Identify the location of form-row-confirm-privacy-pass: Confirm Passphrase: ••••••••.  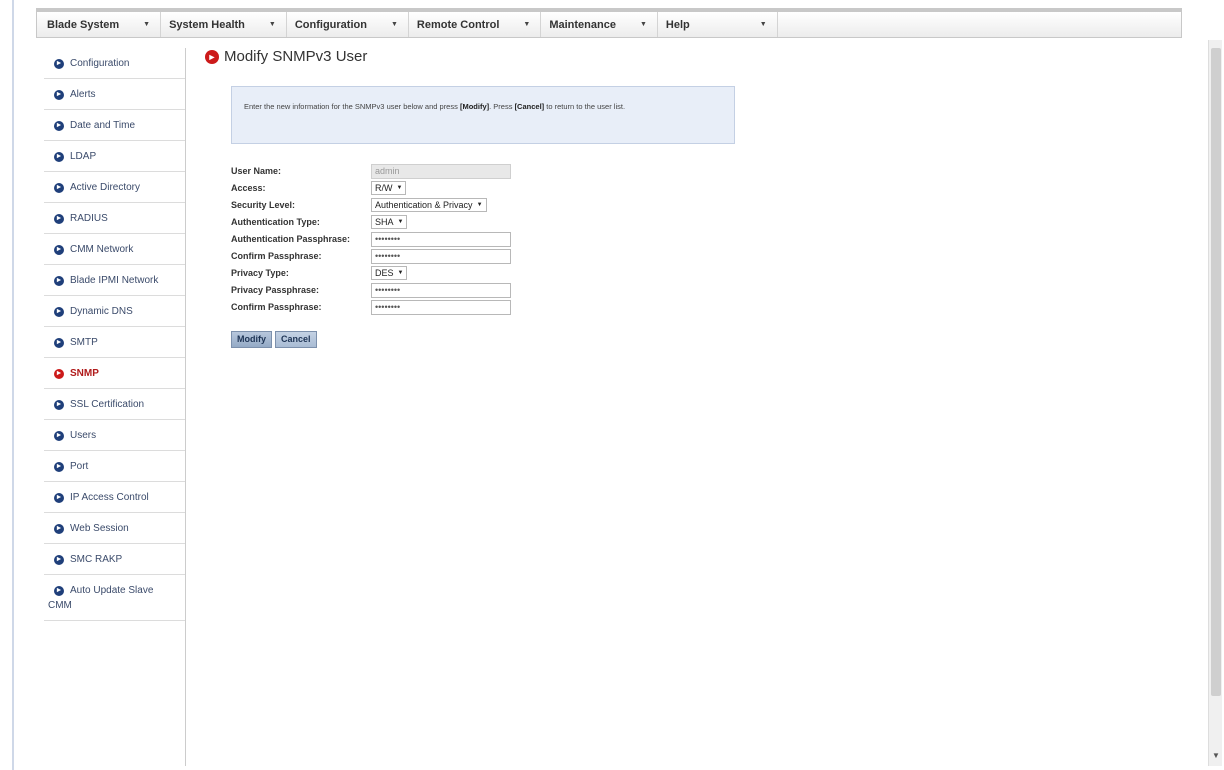
(371, 307).